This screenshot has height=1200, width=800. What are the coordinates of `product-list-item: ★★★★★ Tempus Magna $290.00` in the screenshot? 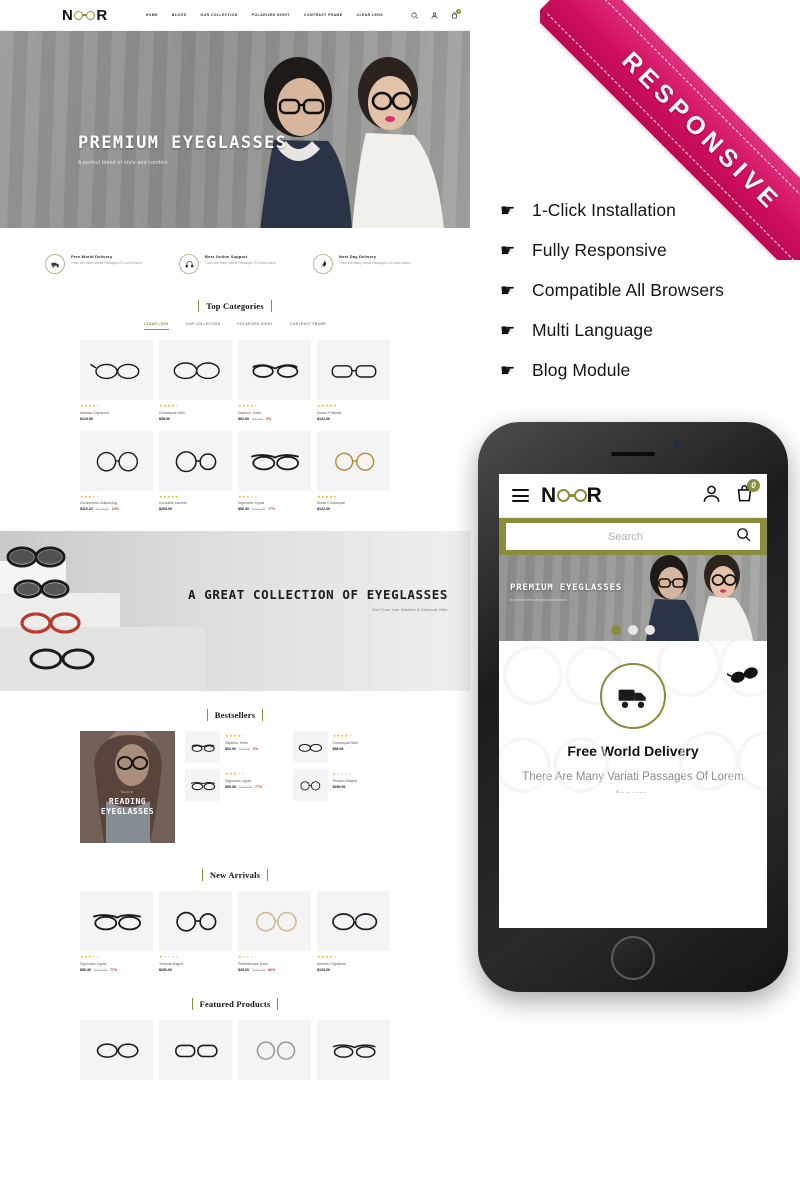 It's located at (341, 785).